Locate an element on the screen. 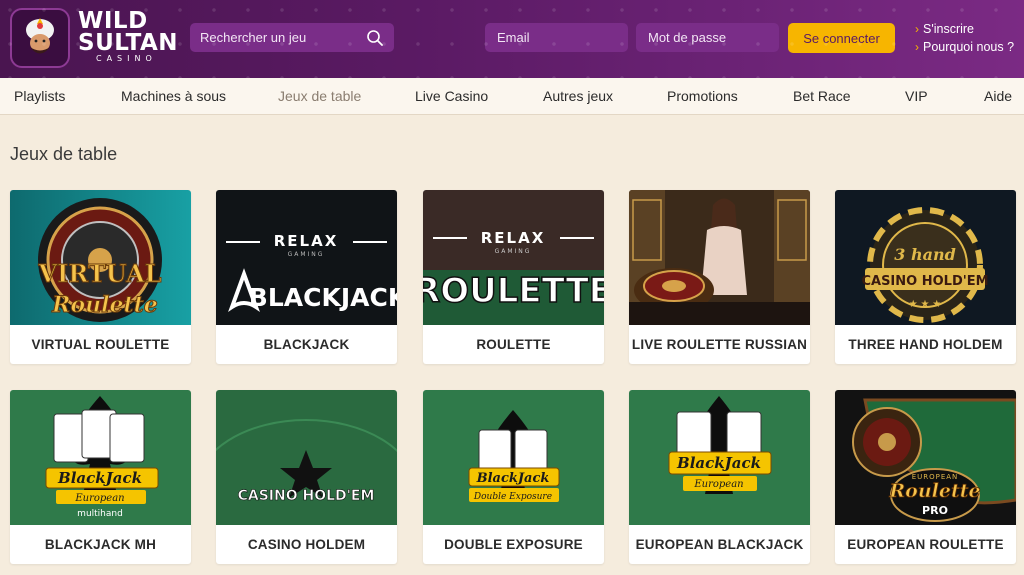 The width and height of the screenshot is (1024, 575). game-thumbnail: BlackJack European multihand is located at coordinates (100, 457).